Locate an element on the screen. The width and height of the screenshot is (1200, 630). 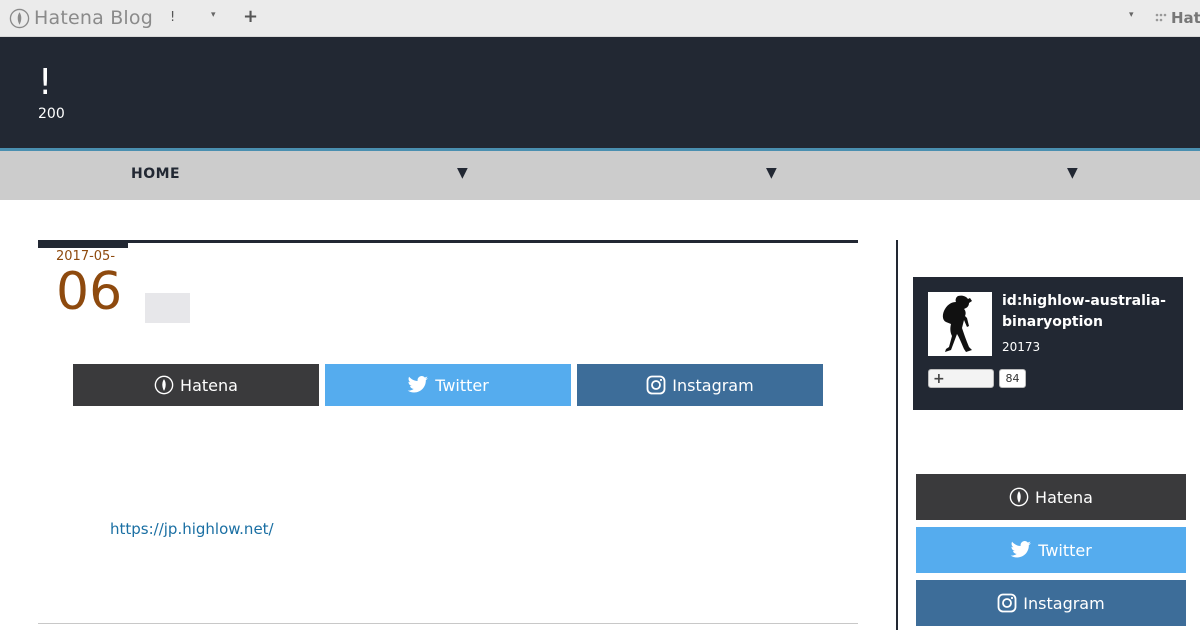
sidebar-twitter-button: Twitter is located at coordinates (1051, 550).